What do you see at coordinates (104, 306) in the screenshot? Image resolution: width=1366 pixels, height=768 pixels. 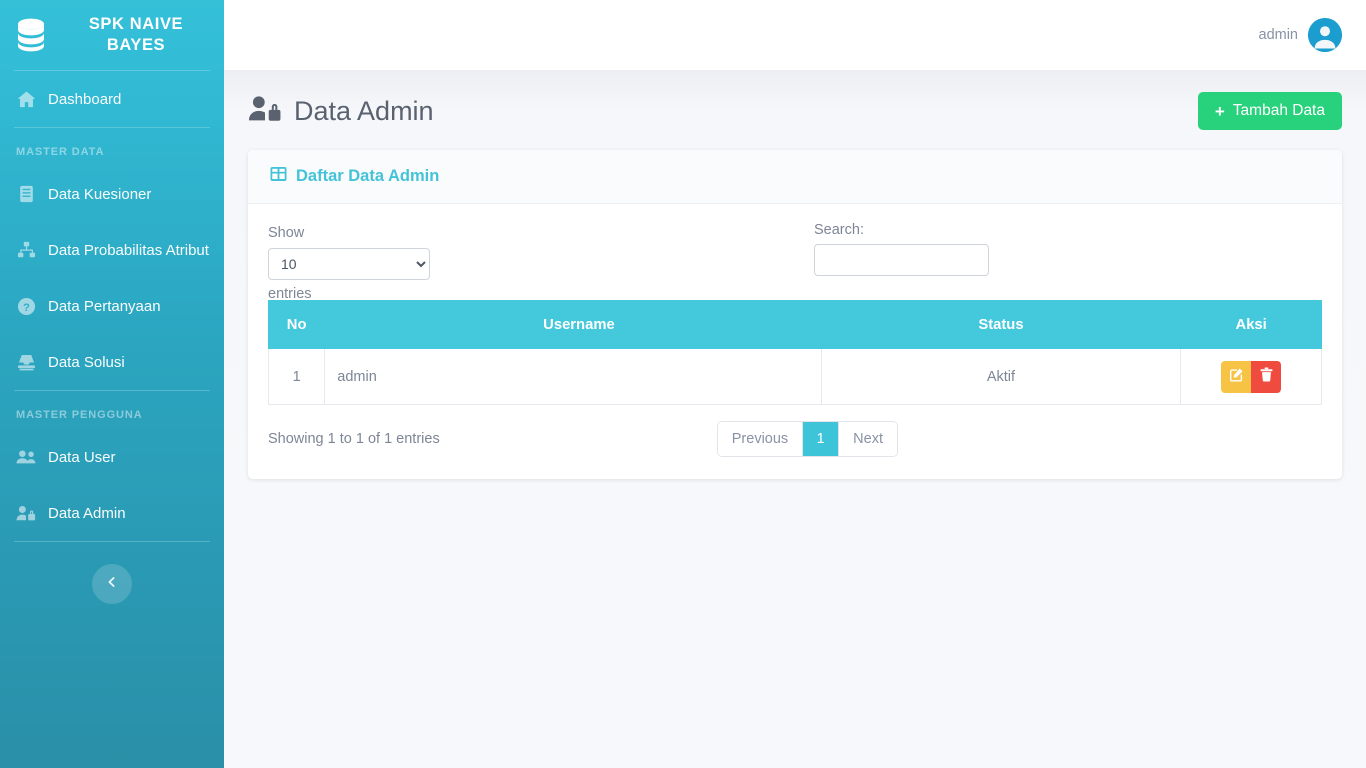 I see `sidebar-item-data-pertanyaan-label: Data Pertanyaan` at bounding box center [104, 306].